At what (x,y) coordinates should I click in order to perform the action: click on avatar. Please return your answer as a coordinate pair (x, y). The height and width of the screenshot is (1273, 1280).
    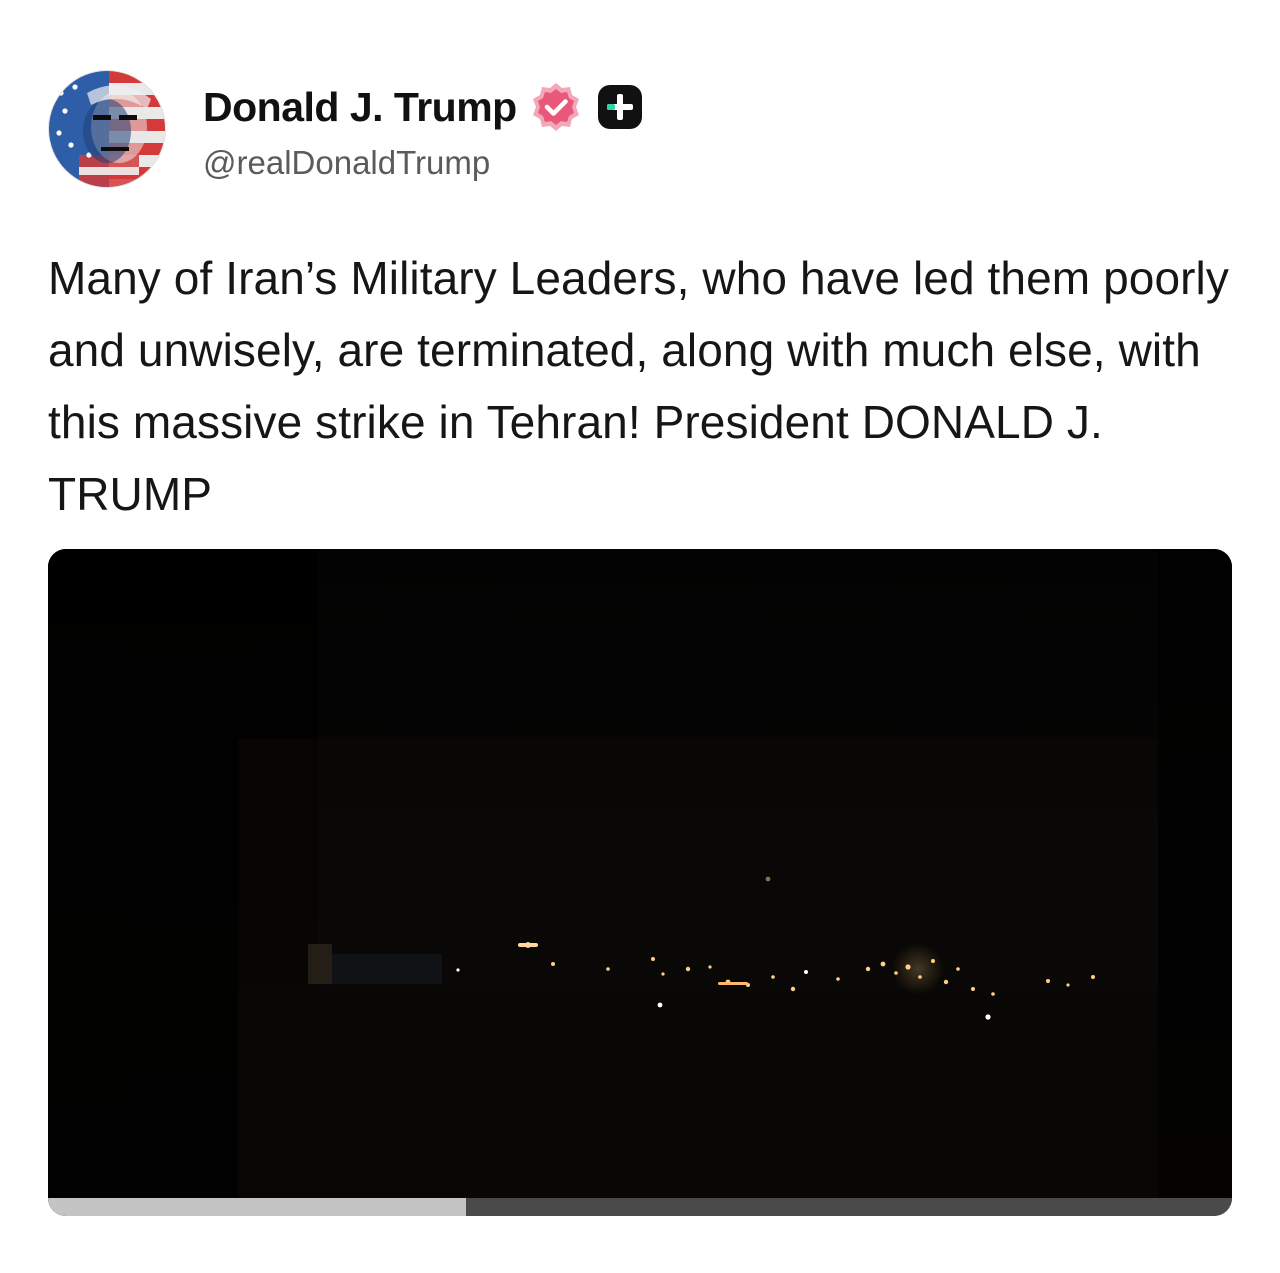
    Looking at the image, I should click on (107, 129).